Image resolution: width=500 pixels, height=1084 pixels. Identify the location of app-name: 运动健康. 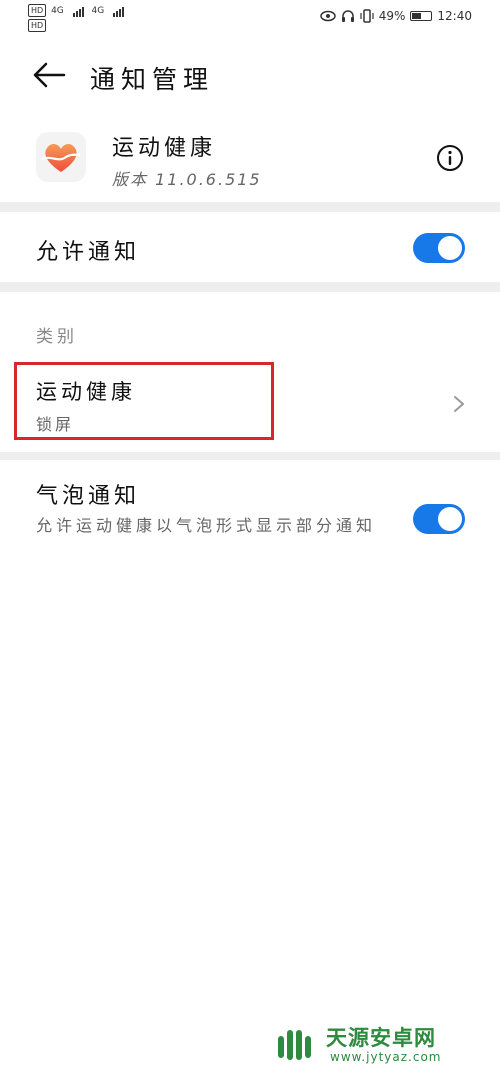
(164, 148).